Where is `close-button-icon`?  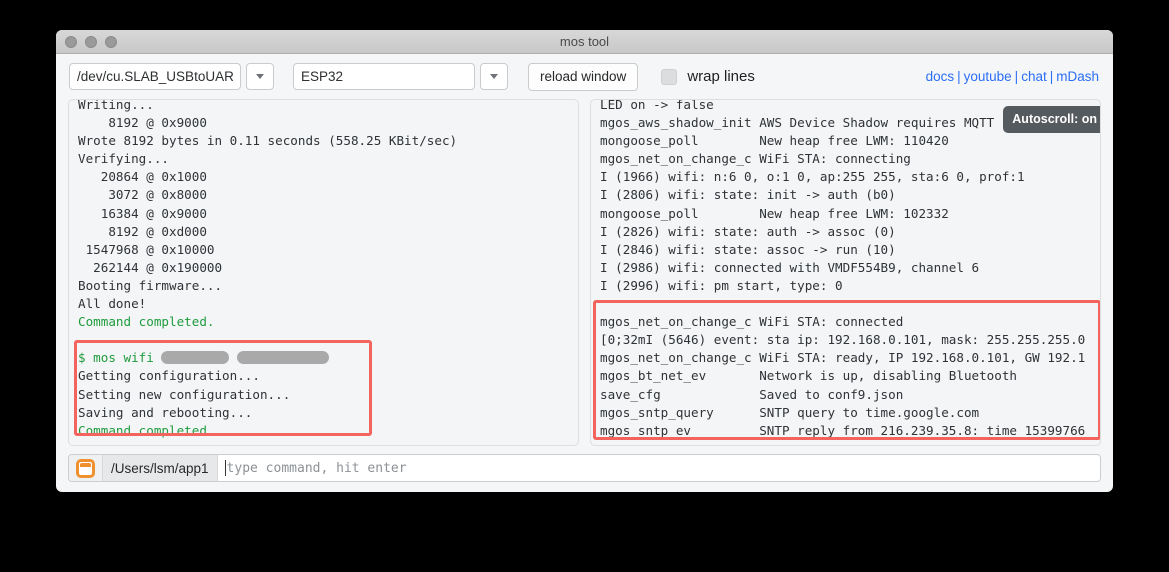 close-button-icon is located at coordinates (71, 41).